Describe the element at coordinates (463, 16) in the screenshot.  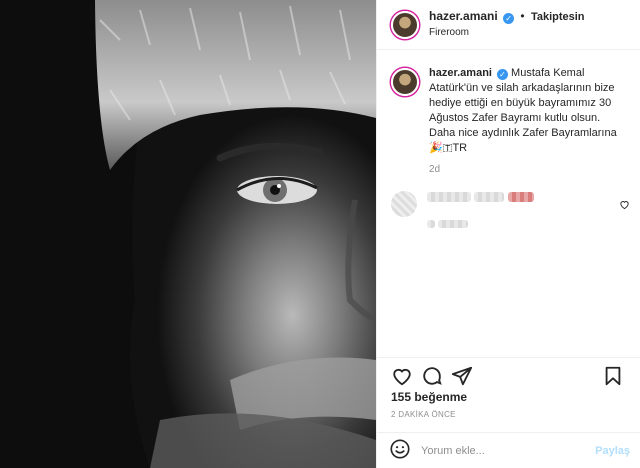
I see `author-username: hazer.amani` at that location.